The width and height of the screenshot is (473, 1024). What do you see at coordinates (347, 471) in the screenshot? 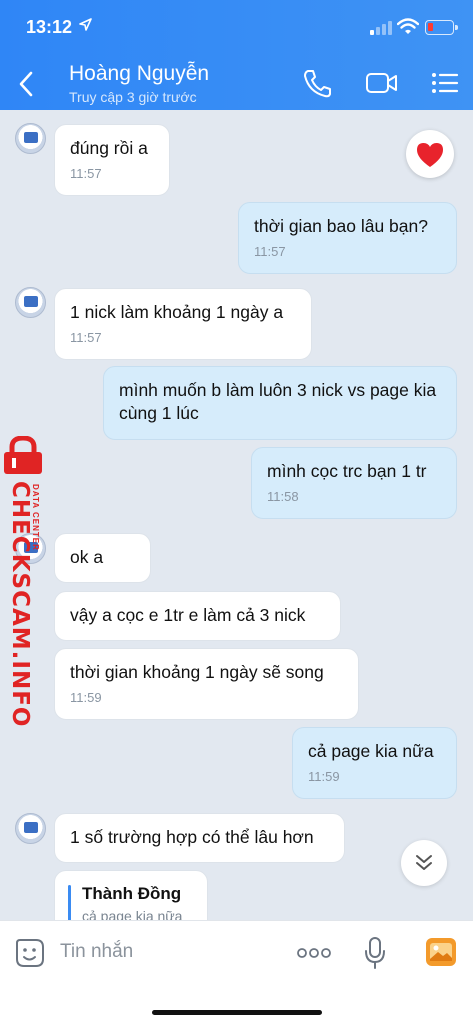
I see `message-text: mình cọc trc bạn 1 tr` at bounding box center [347, 471].